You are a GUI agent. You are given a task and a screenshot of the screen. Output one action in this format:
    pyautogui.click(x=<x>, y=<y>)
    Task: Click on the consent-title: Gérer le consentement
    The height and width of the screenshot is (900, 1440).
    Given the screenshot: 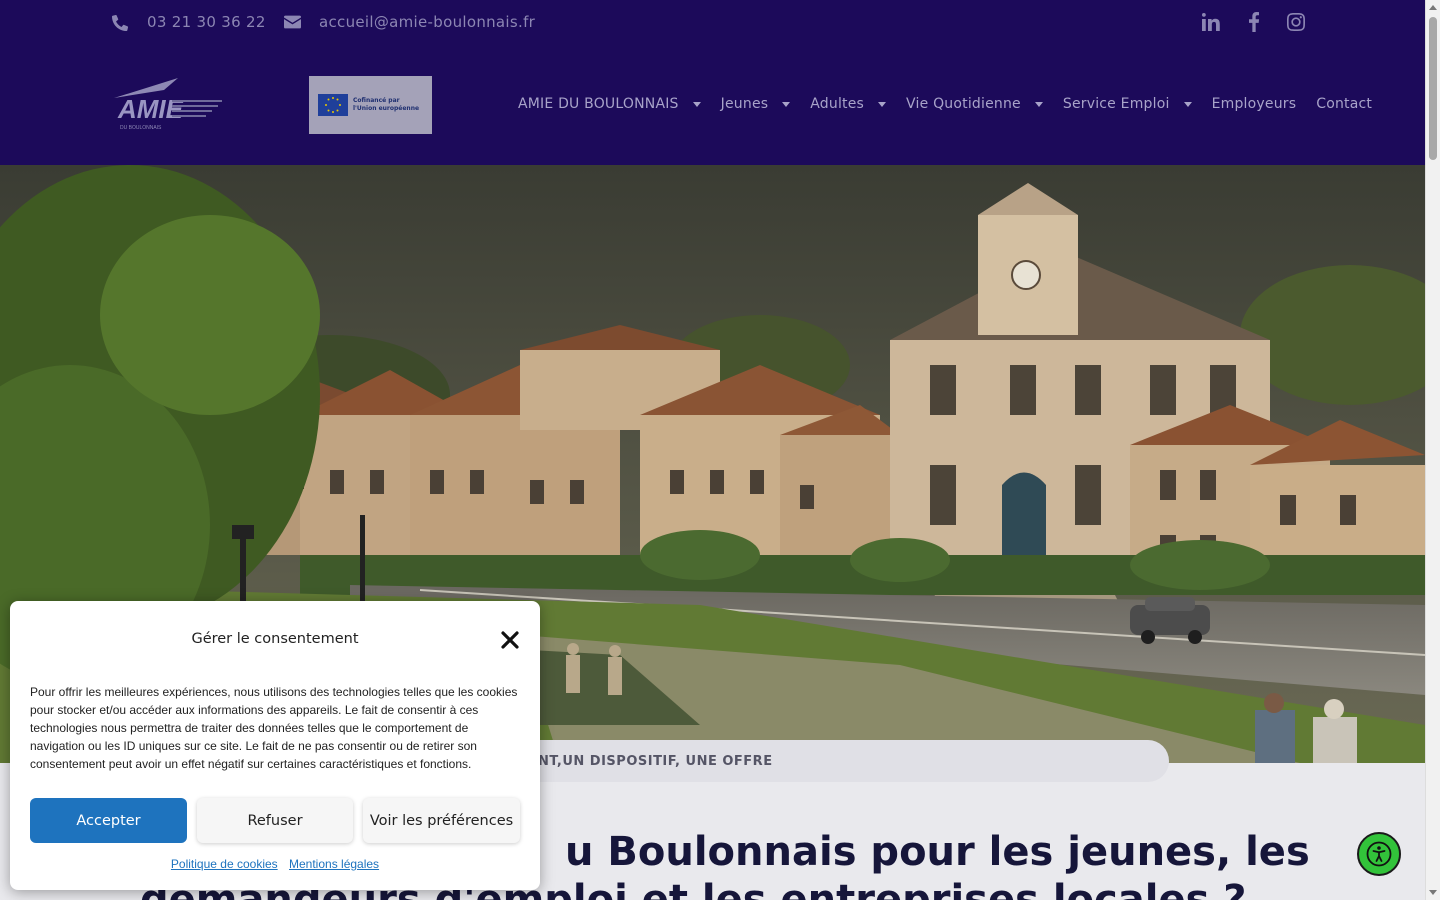 What is the action you would take?
    pyautogui.click(x=275, y=639)
    